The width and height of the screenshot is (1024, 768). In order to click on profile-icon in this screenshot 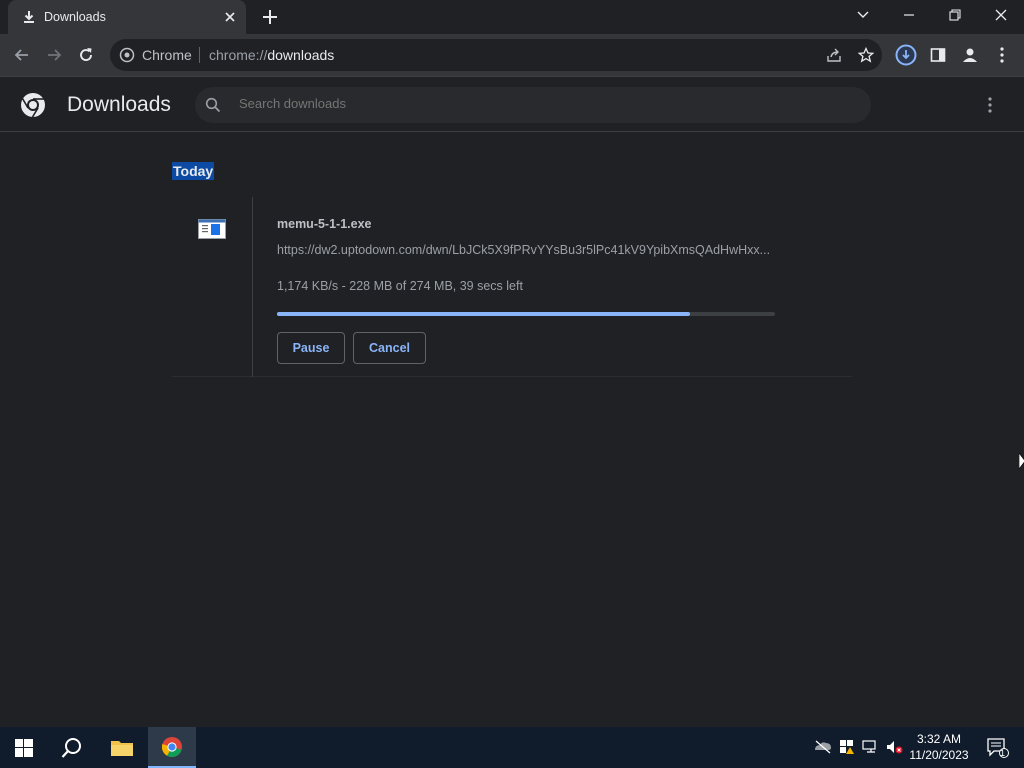, I will do `click(970, 55)`.